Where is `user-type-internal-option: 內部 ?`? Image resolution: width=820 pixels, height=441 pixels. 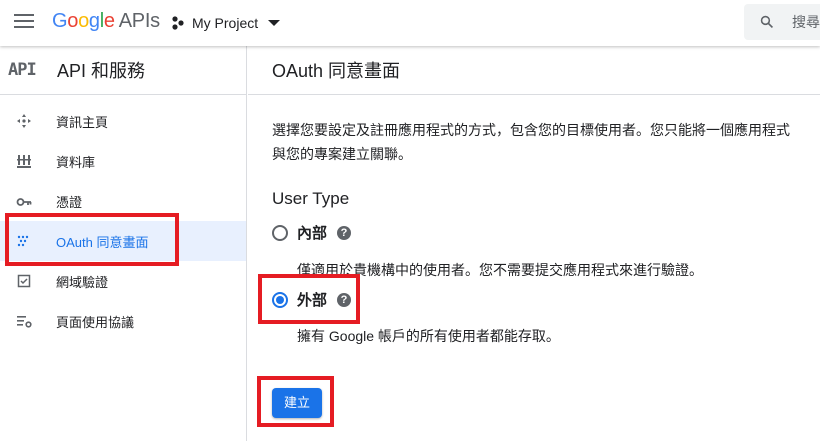
user-type-internal-option: 內部 ? is located at coordinates (312, 232).